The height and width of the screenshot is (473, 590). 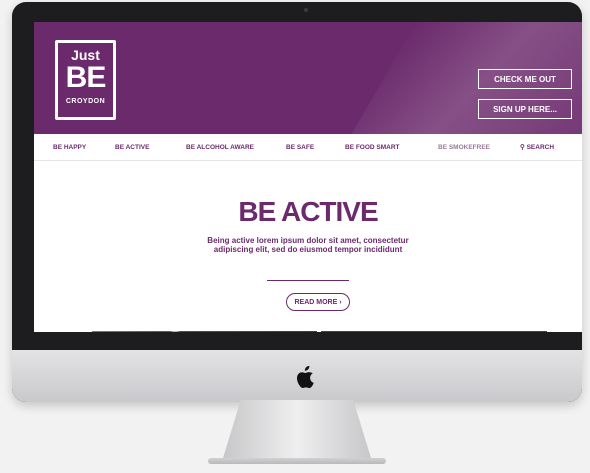 What do you see at coordinates (220, 147) in the screenshot?
I see `nav-be-alcohol-aware: BE ALCOHOL AWARE` at bounding box center [220, 147].